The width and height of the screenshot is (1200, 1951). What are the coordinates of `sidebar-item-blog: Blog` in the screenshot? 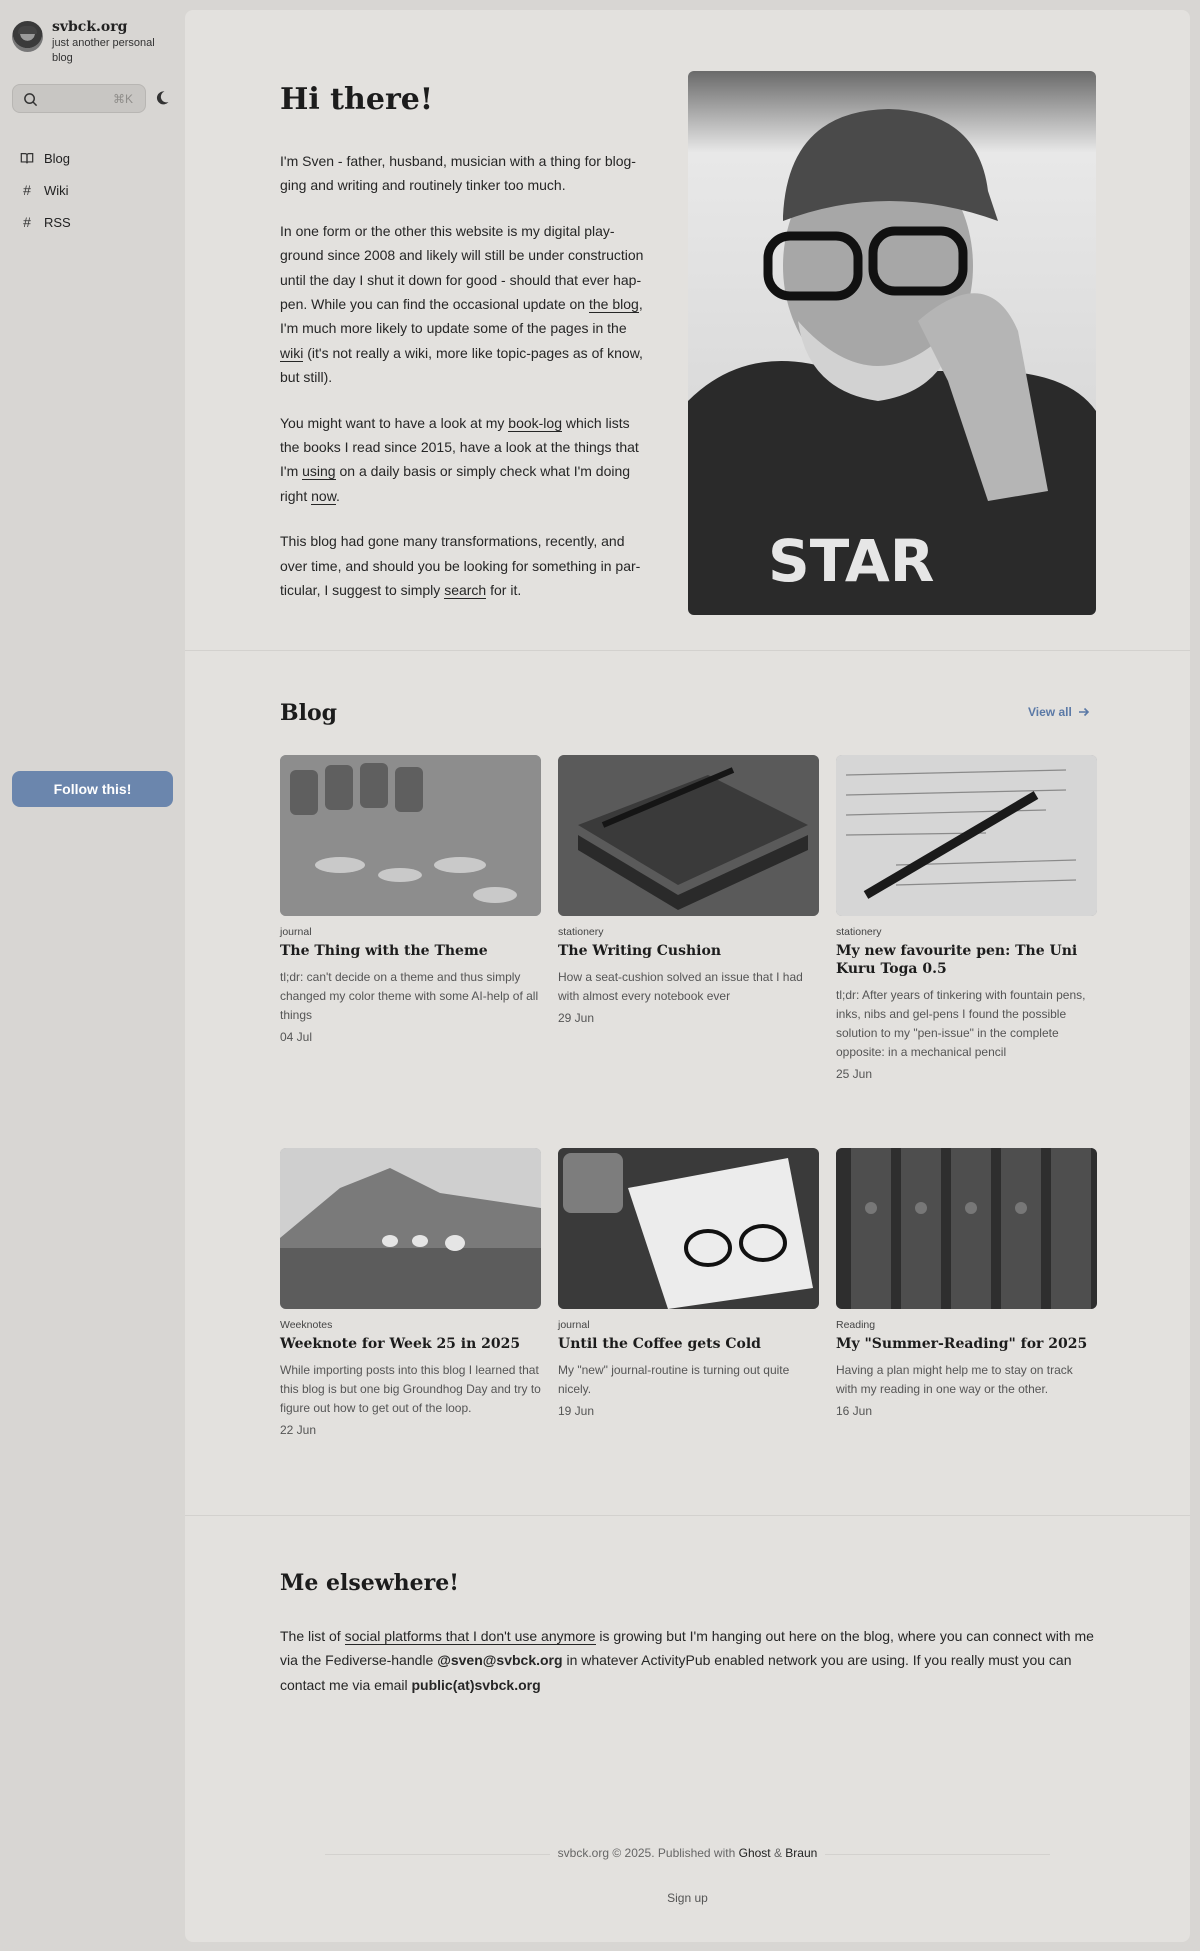 It's located at (45, 158).